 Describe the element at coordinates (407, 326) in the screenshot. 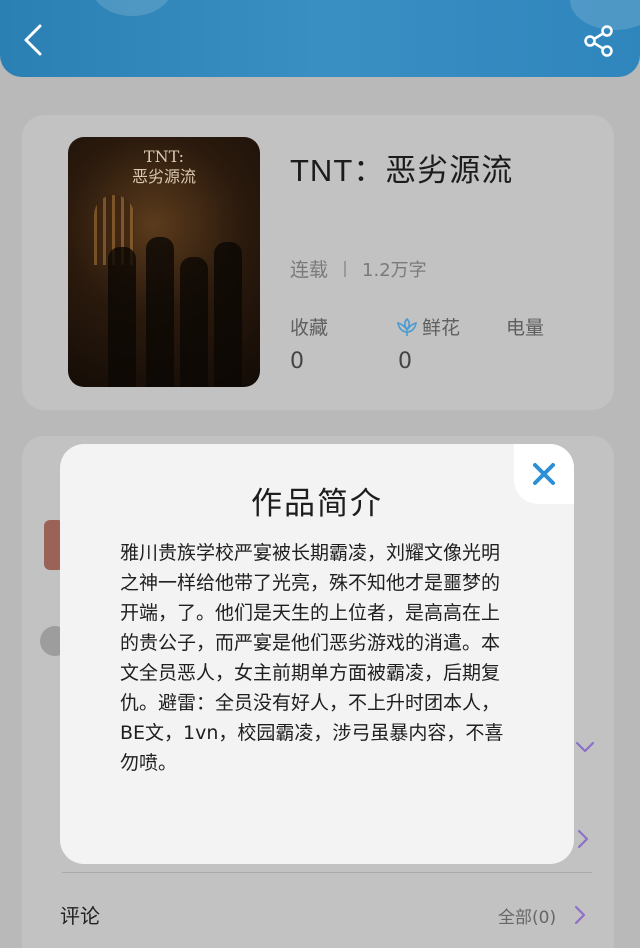

I see `flower-icon` at that location.